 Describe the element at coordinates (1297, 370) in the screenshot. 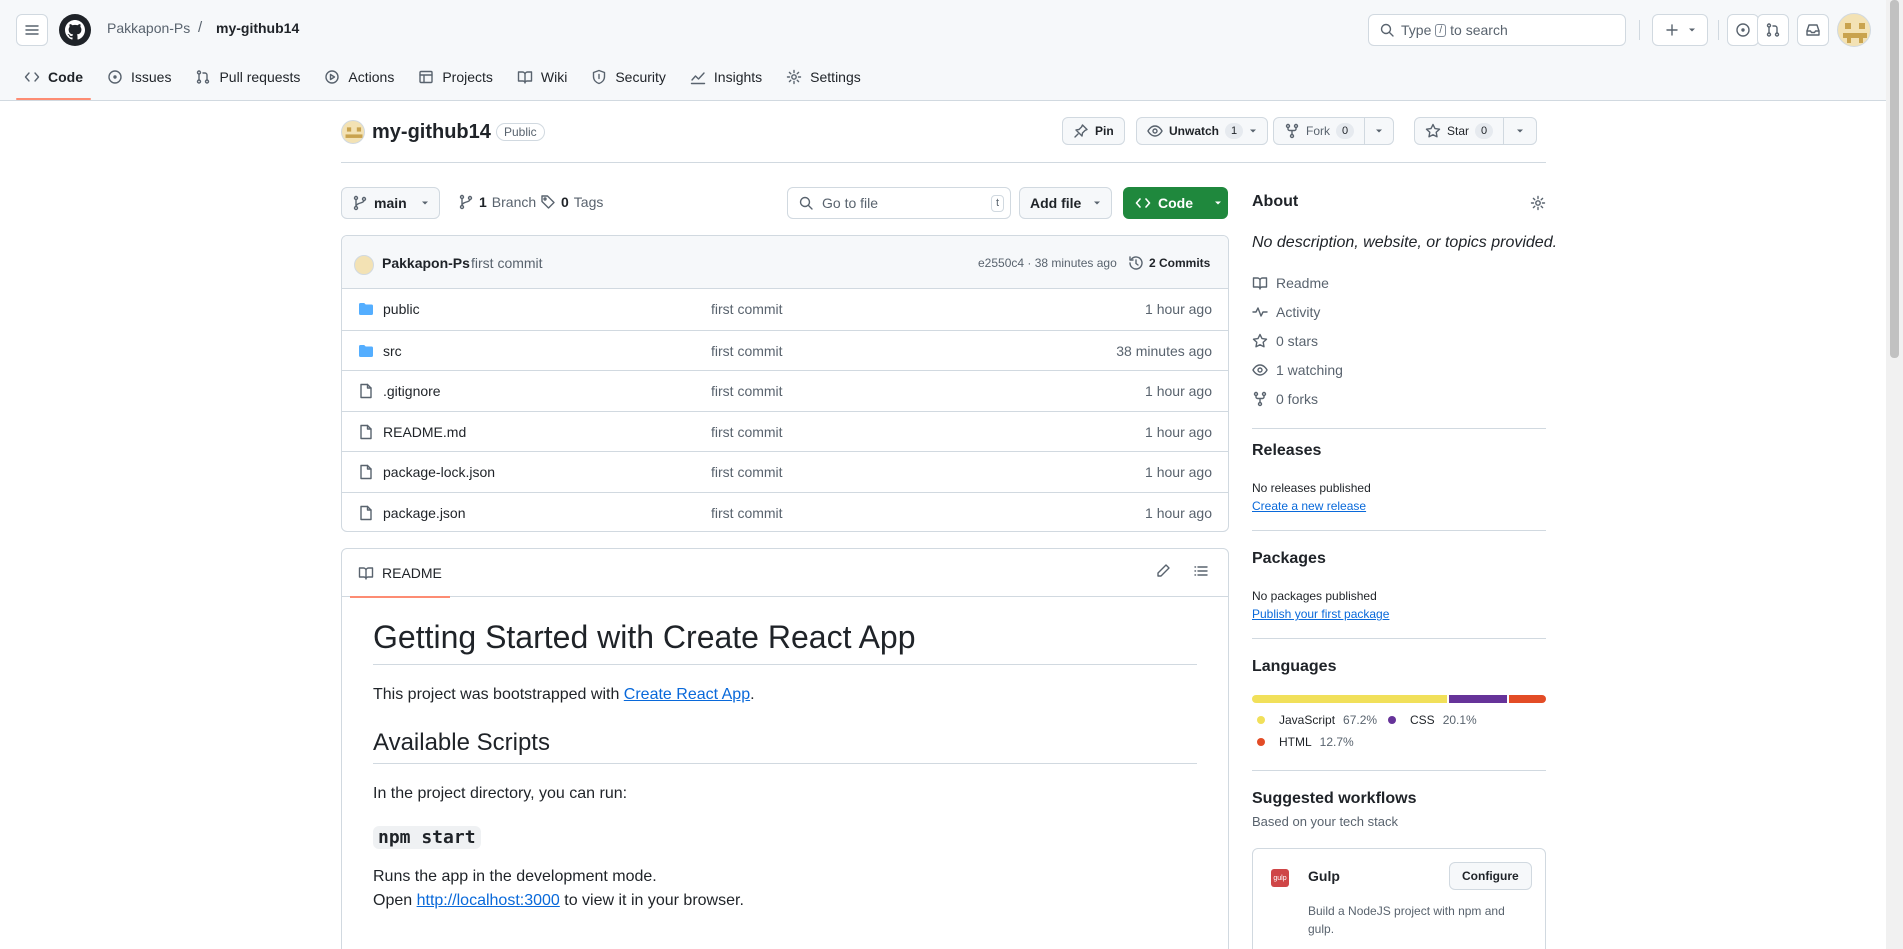

I see `about-item-1-watching: 1 watching` at that location.